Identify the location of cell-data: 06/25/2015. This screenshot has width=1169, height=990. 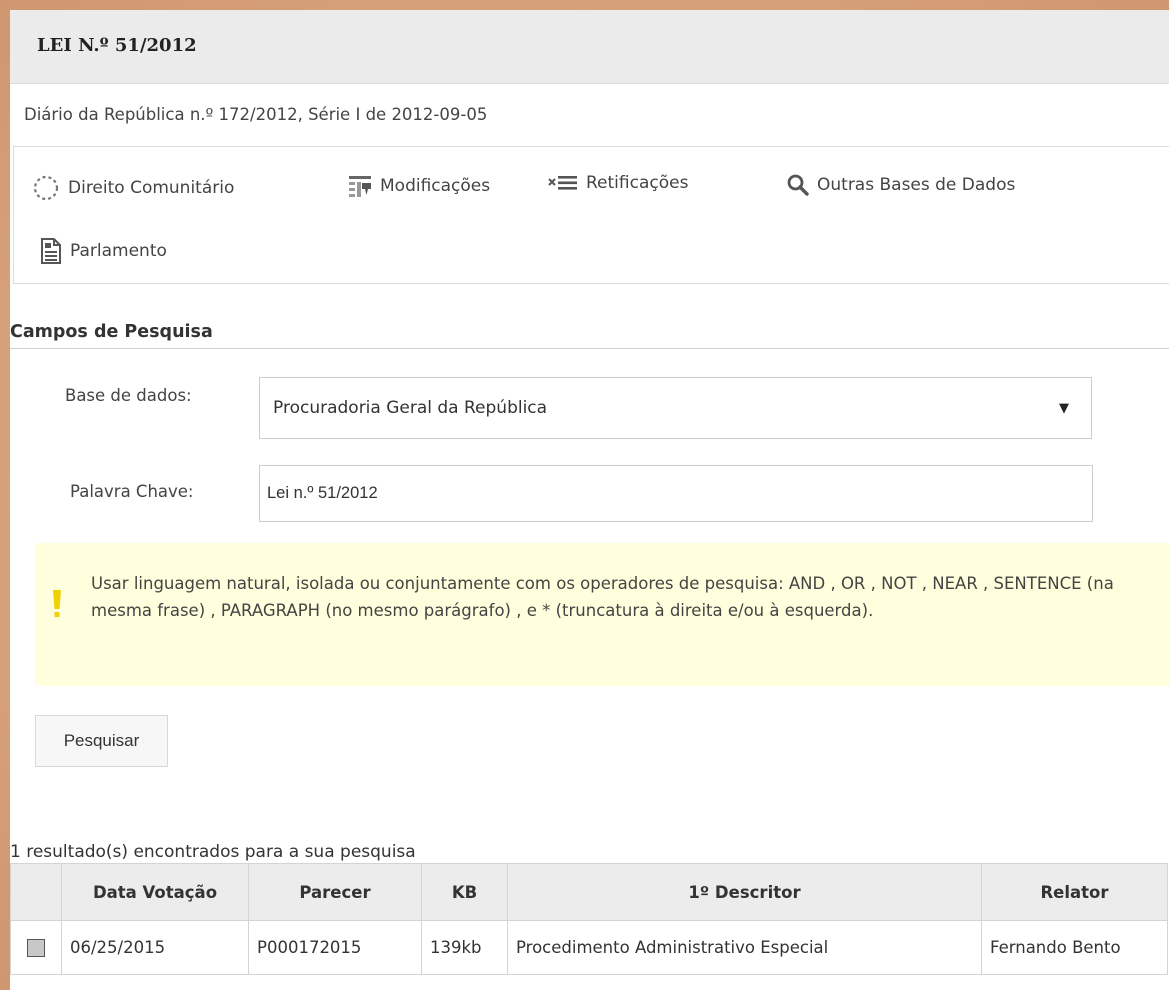
(155, 947).